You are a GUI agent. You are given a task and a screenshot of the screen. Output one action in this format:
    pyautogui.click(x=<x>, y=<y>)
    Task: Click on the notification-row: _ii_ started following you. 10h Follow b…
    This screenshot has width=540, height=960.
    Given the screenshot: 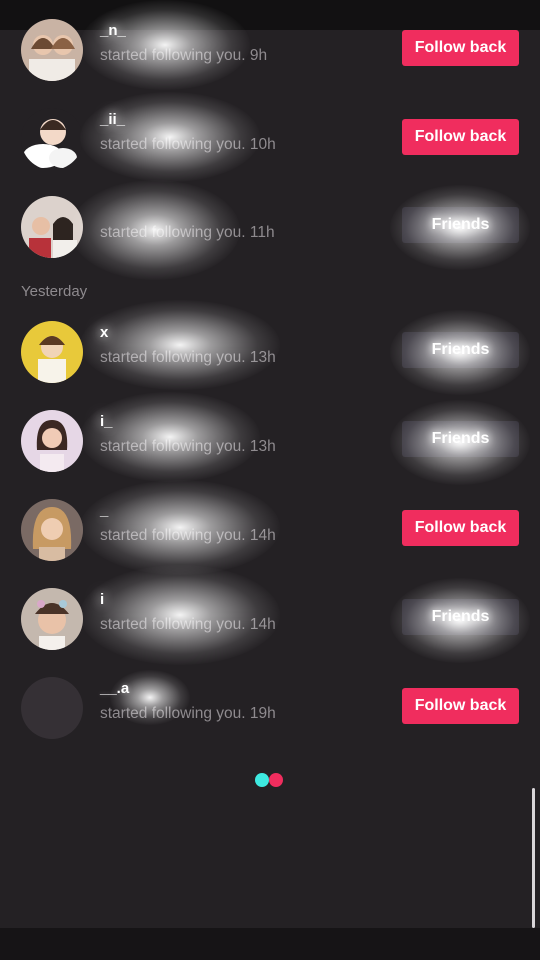 What is the action you would take?
    pyautogui.click(x=270, y=139)
    